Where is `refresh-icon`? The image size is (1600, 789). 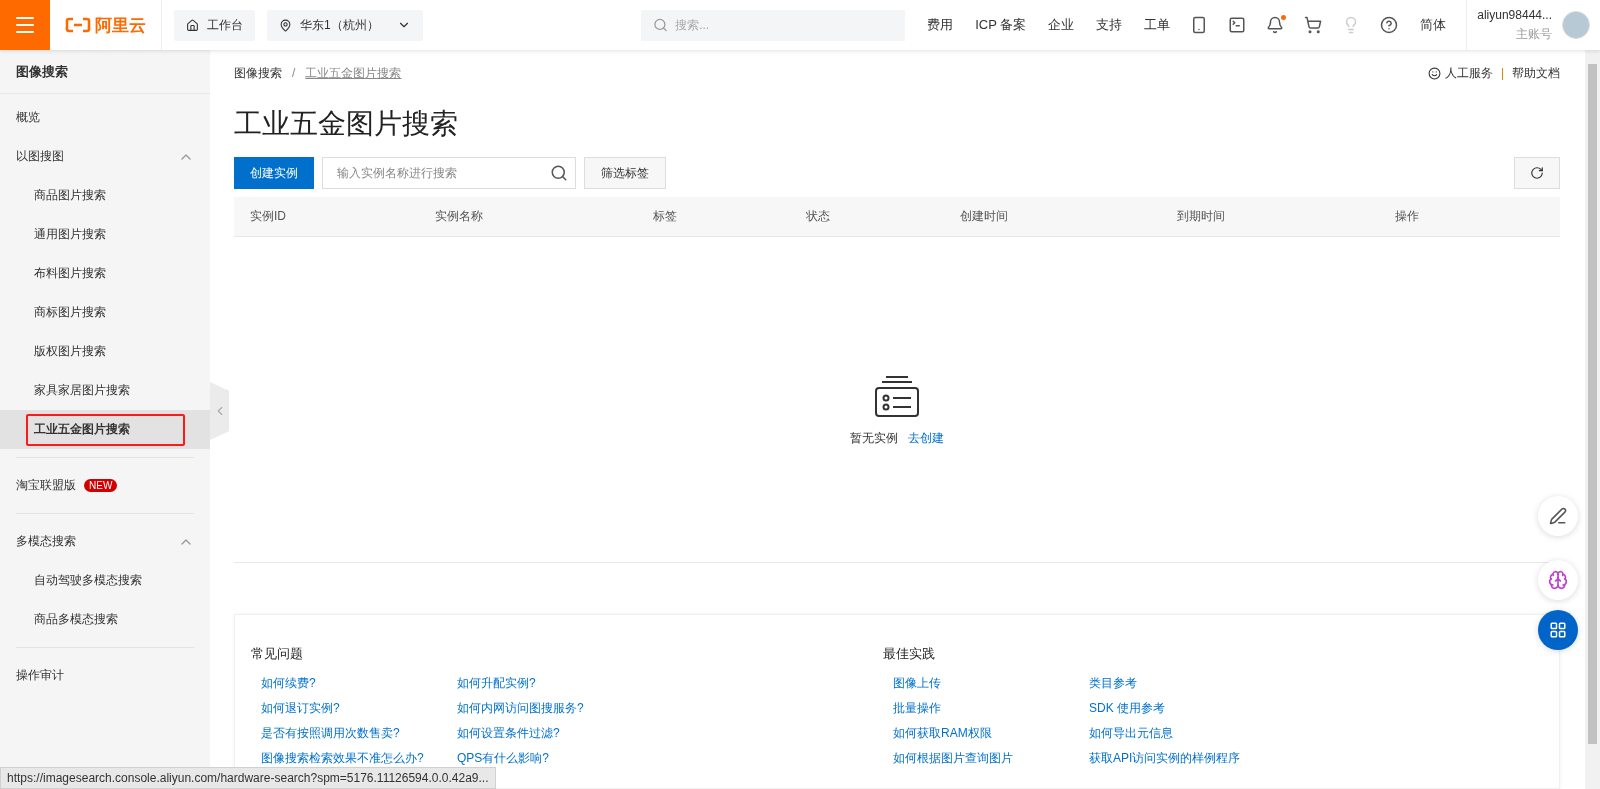
refresh-icon is located at coordinates (1537, 173).